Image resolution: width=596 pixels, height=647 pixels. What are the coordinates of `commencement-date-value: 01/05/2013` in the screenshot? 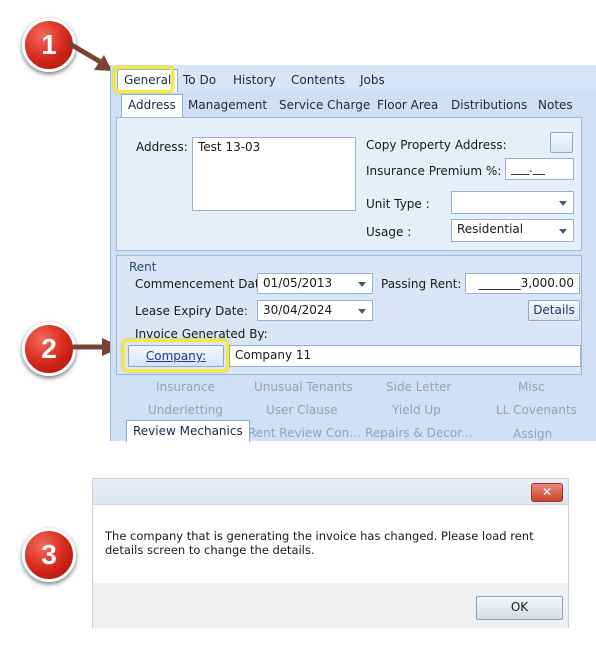 It's located at (298, 283).